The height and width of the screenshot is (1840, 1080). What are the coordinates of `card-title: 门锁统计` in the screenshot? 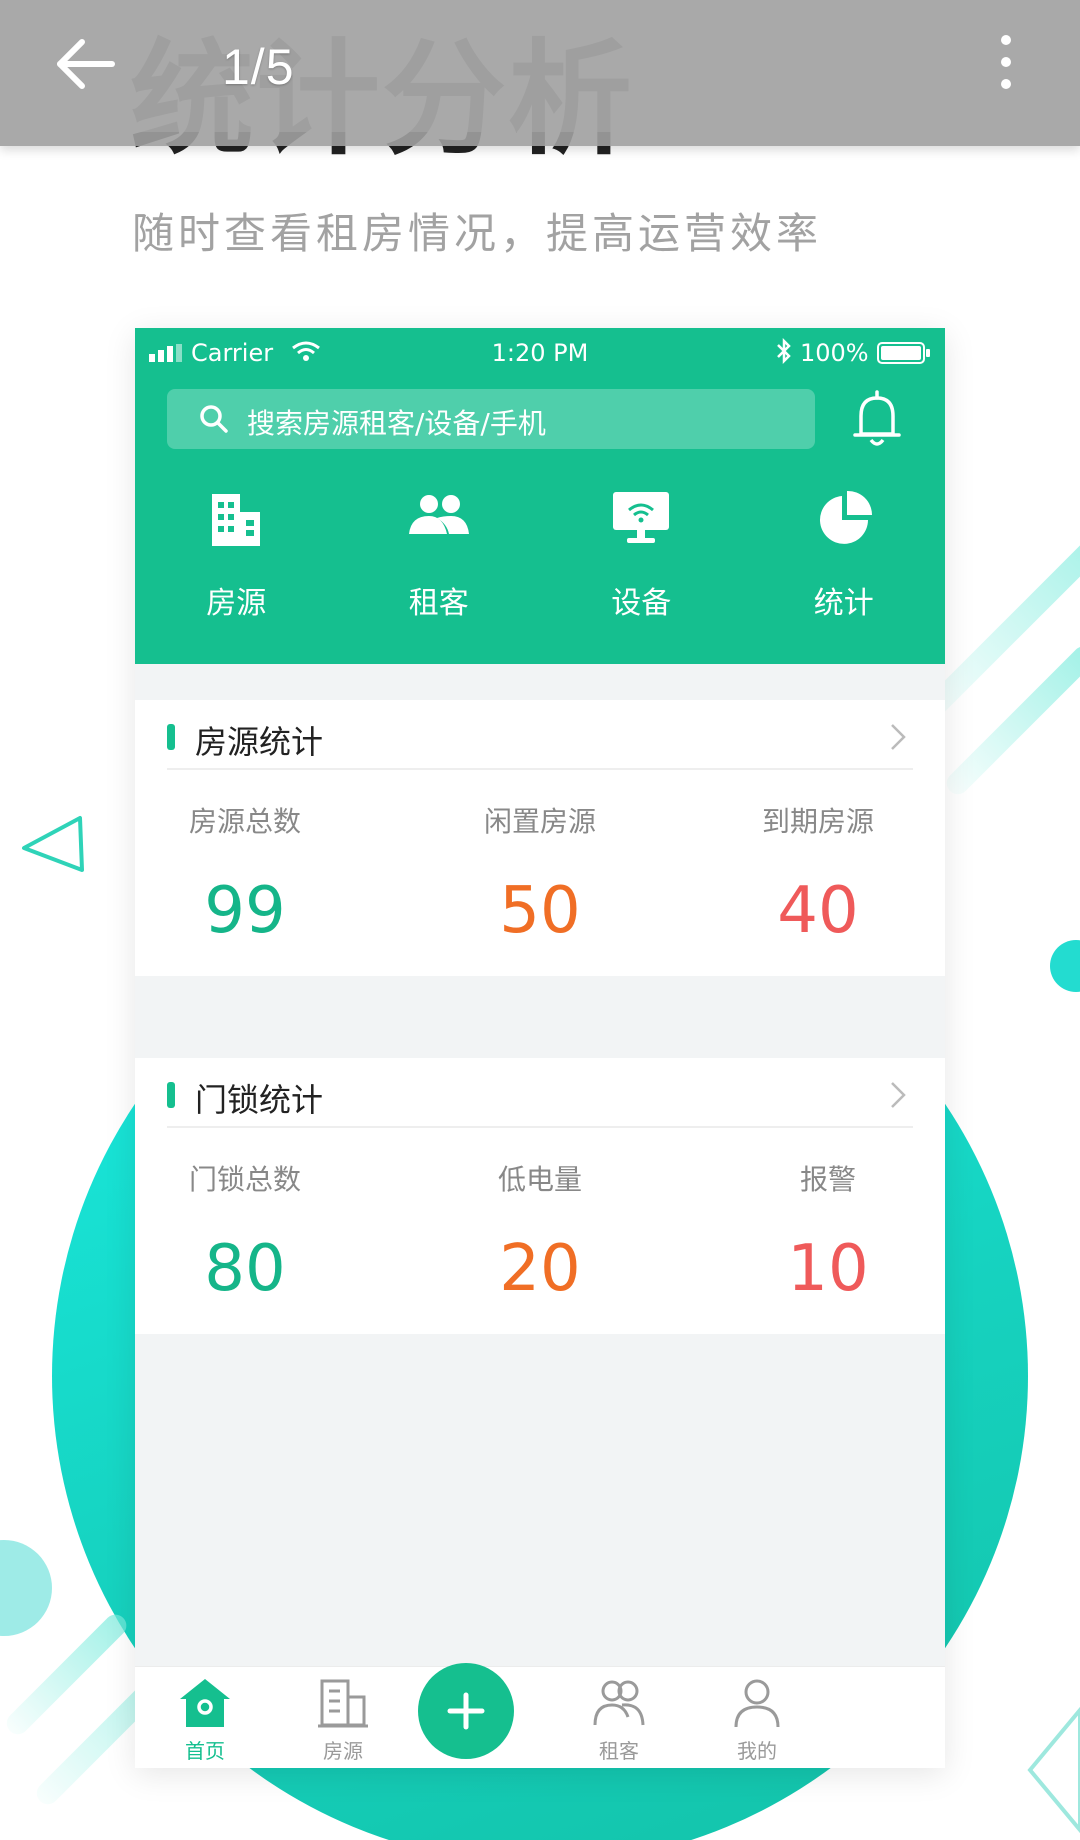 It's located at (259, 1100).